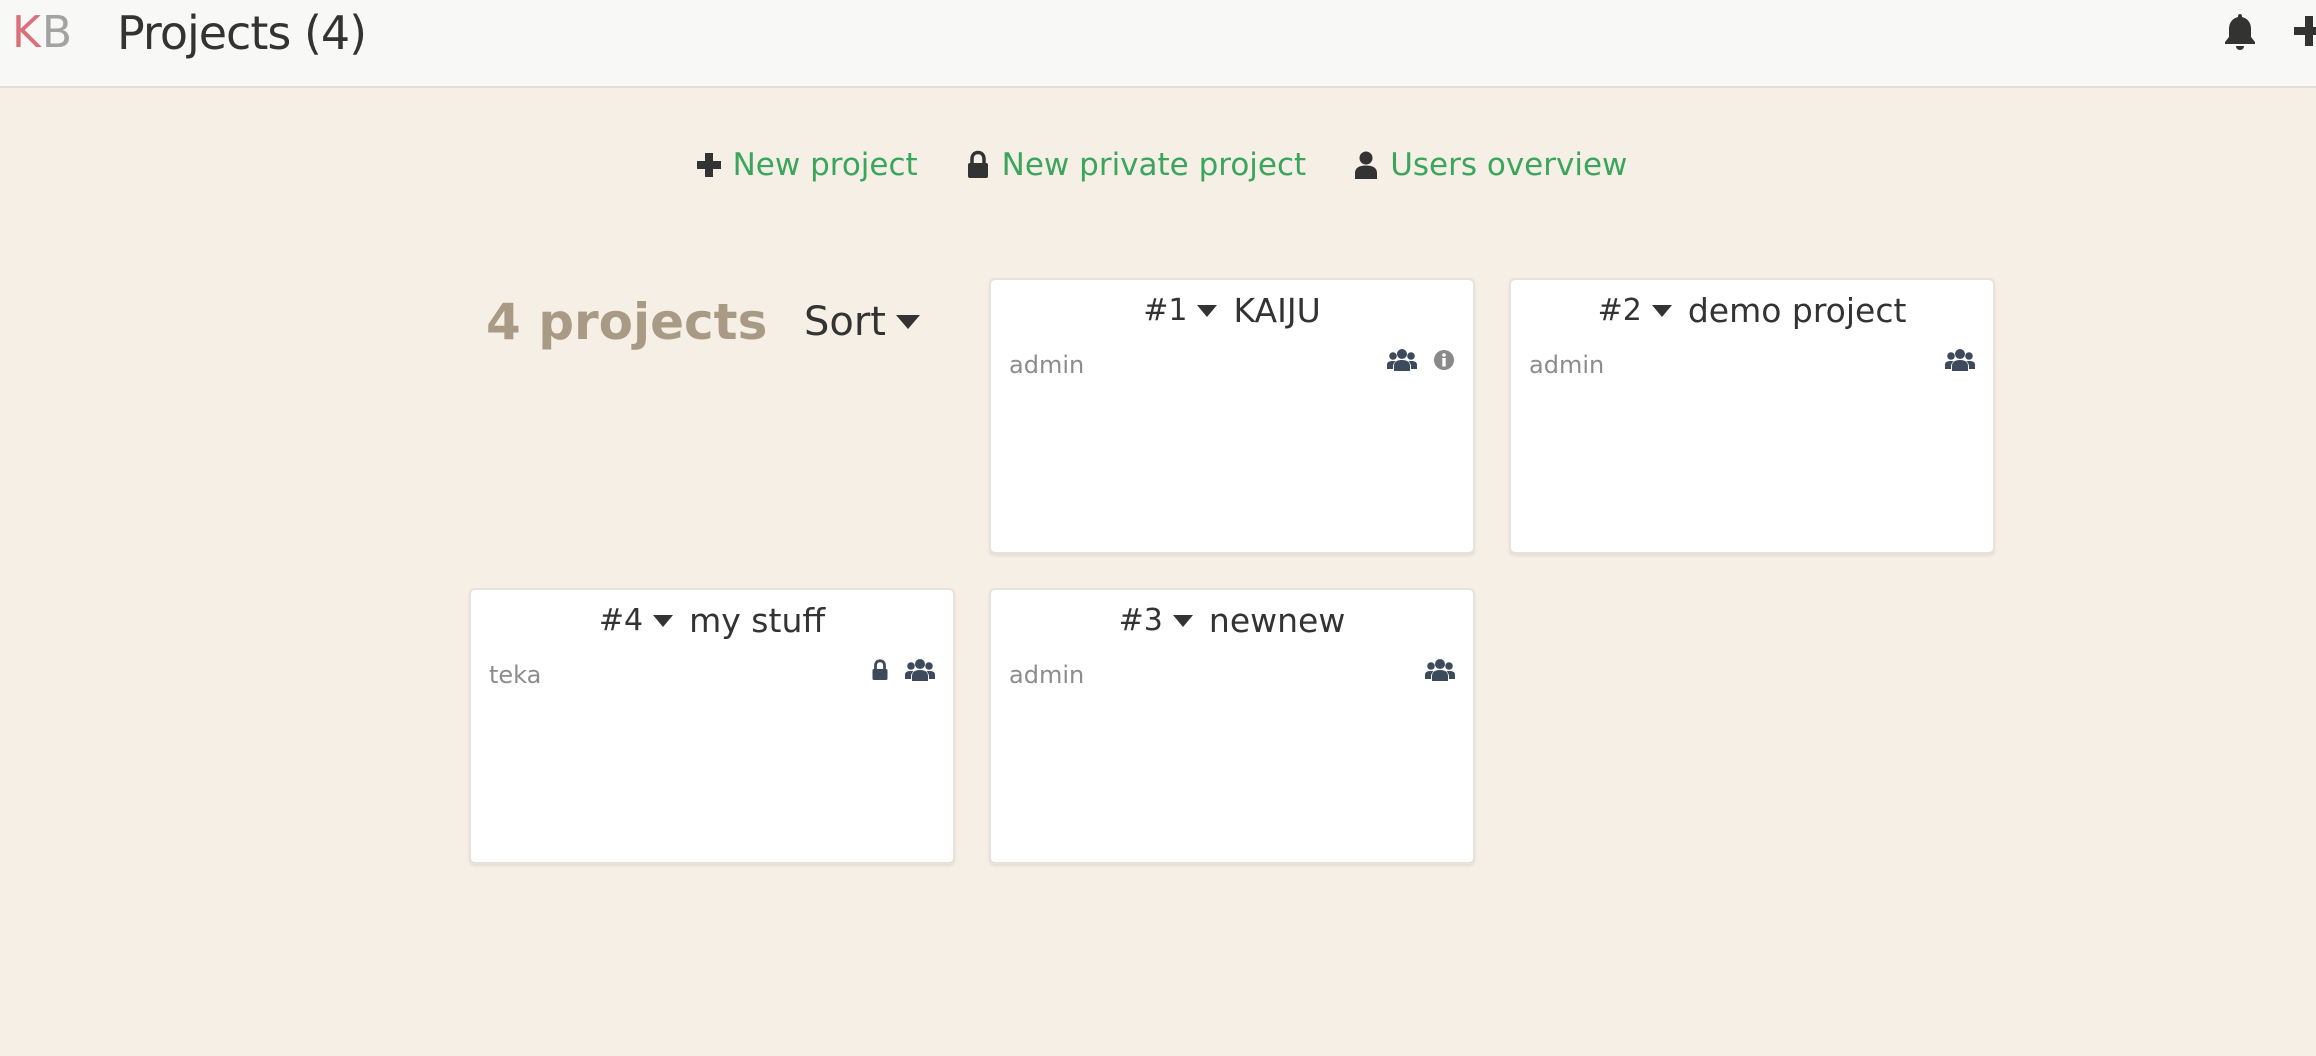 The image size is (2316, 1056). Describe the element at coordinates (1366, 165) in the screenshot. I see `user-icon` at that location.